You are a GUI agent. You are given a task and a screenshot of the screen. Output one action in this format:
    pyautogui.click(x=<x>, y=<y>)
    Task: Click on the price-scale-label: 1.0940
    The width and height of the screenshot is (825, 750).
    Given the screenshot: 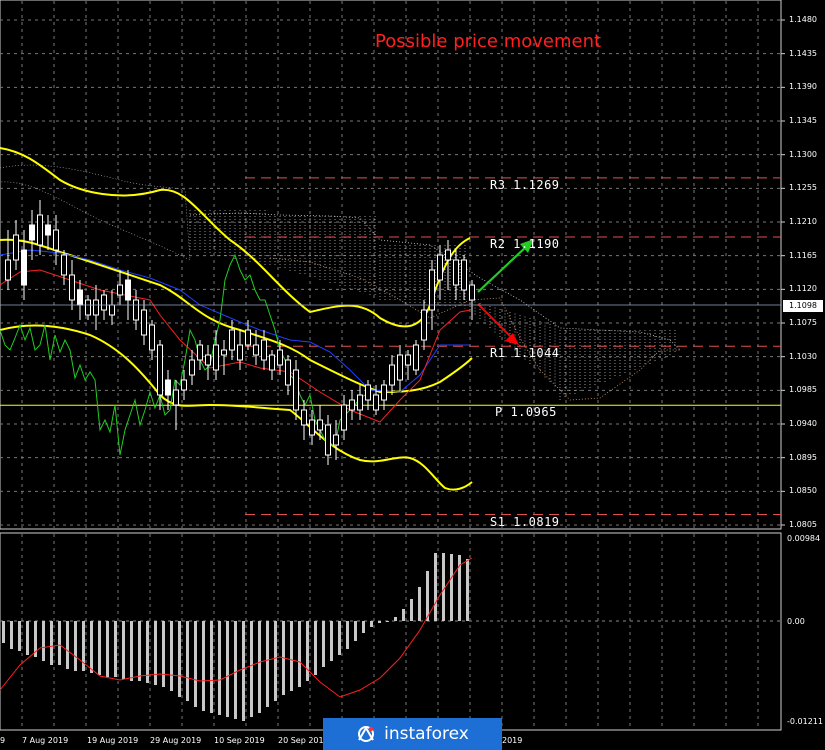 What is the action you would take?
    pyautogui.click(x=803, y=423)
    